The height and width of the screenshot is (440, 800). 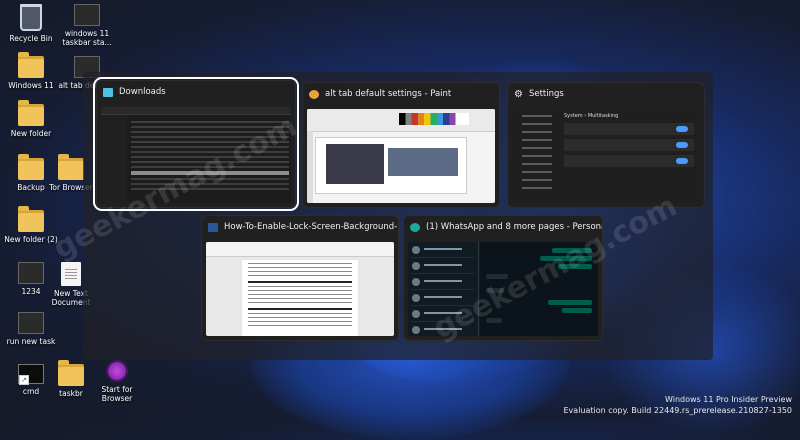 What do you see at coordinates (314, 94) in the screenshot?
I see `paint-icon` at bounding box center [314, 94].